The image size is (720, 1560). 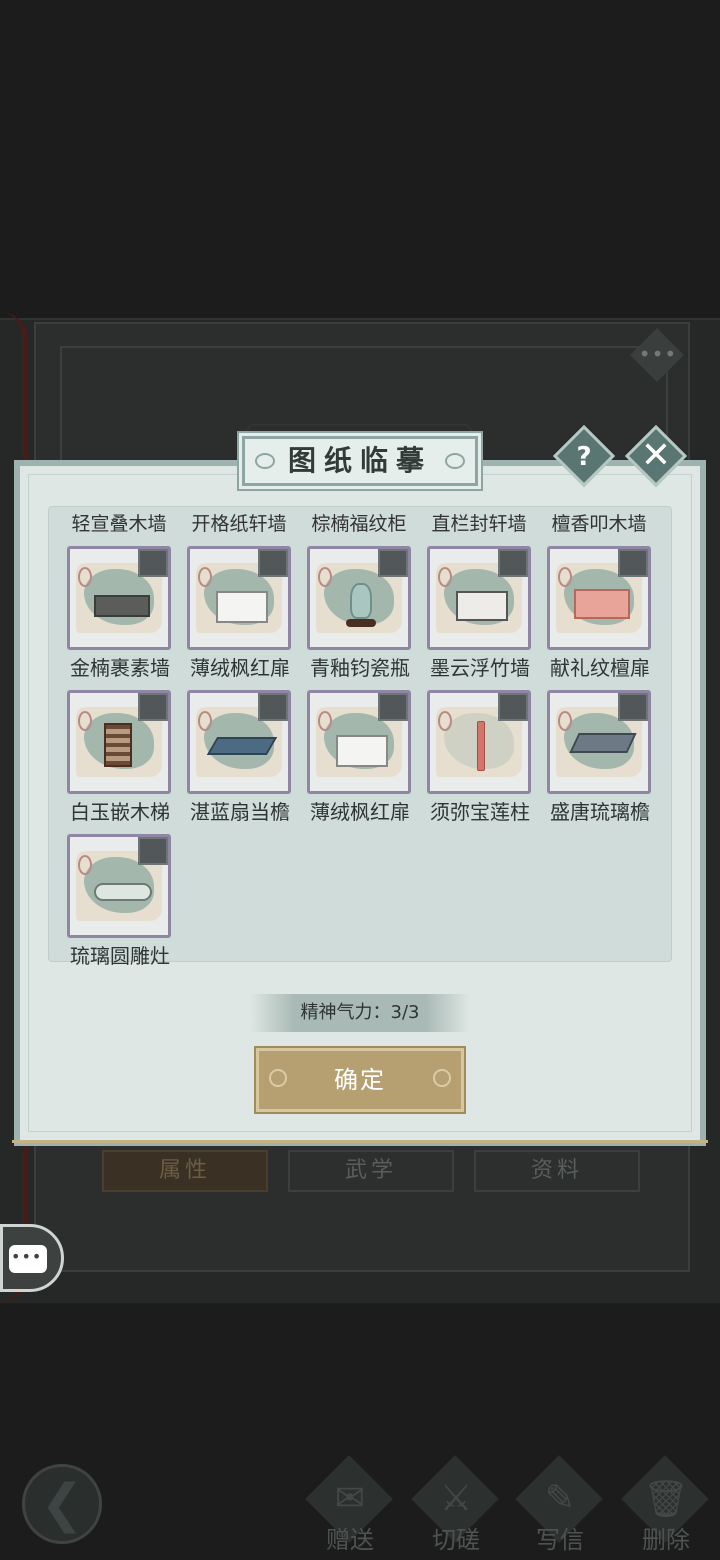 What do you see at coordinates (360, 1145) in the screenshot?
I see `dialog-bottom-rule` at bounding box center [360, 1145].